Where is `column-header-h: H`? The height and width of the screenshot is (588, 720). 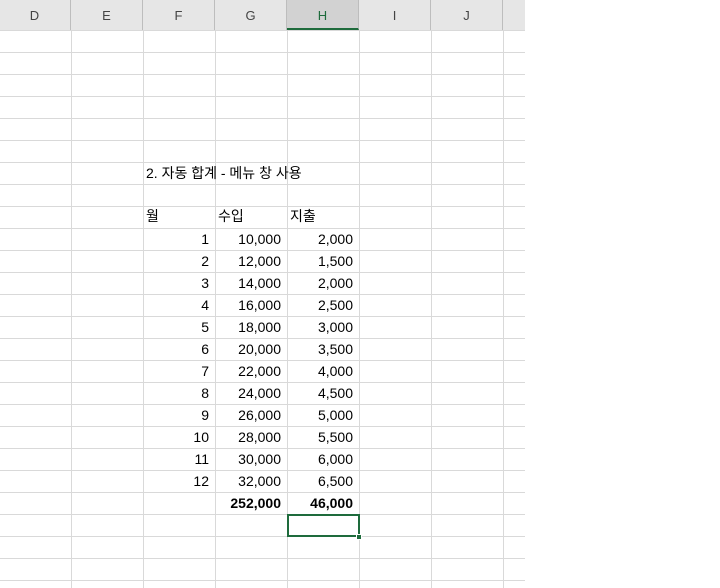
column-header-h: H is located at coordinates (323, 15).